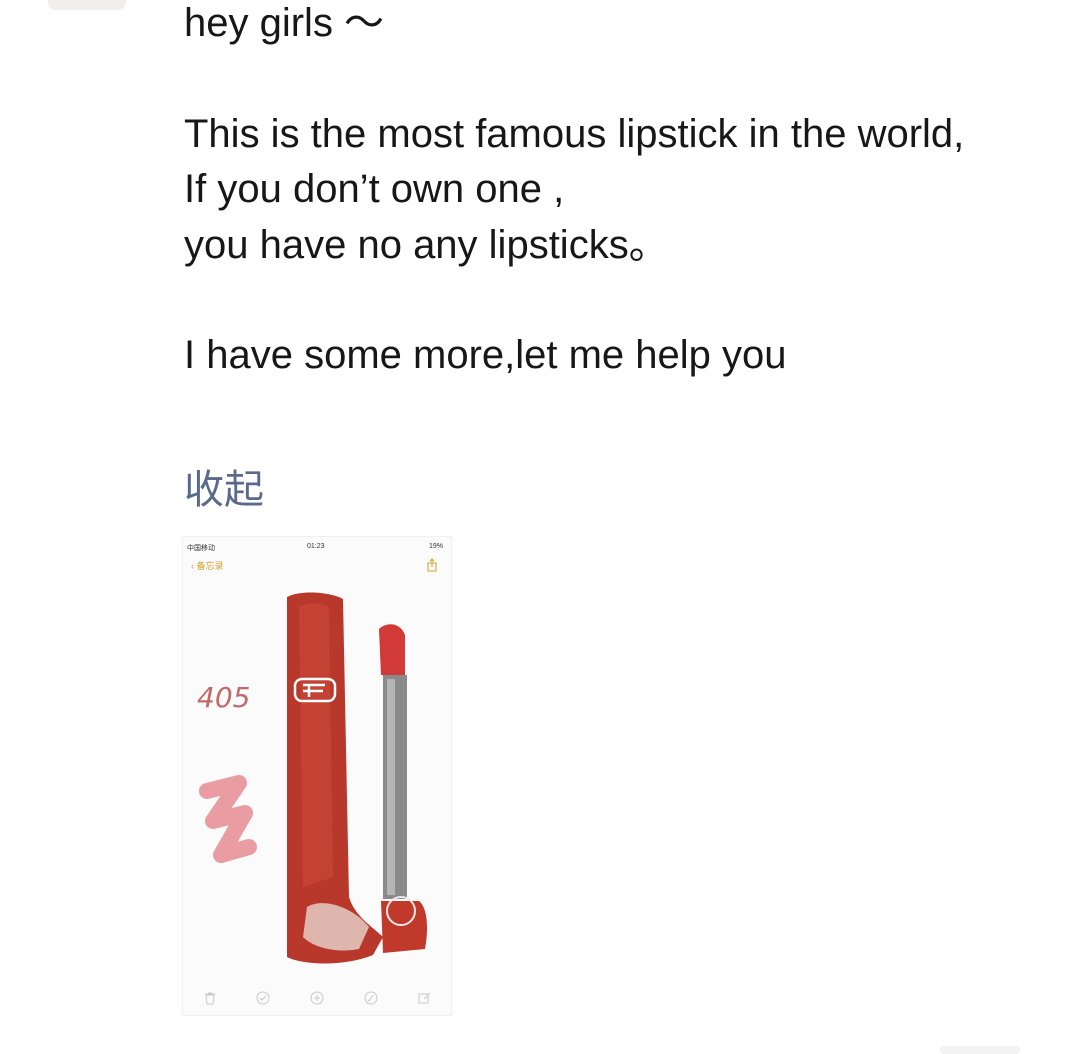  What do you see at coordinates (485, 355) in the screenshot?
I see `post-line: I have some more,let me help you` at bounding box center [485, 355].